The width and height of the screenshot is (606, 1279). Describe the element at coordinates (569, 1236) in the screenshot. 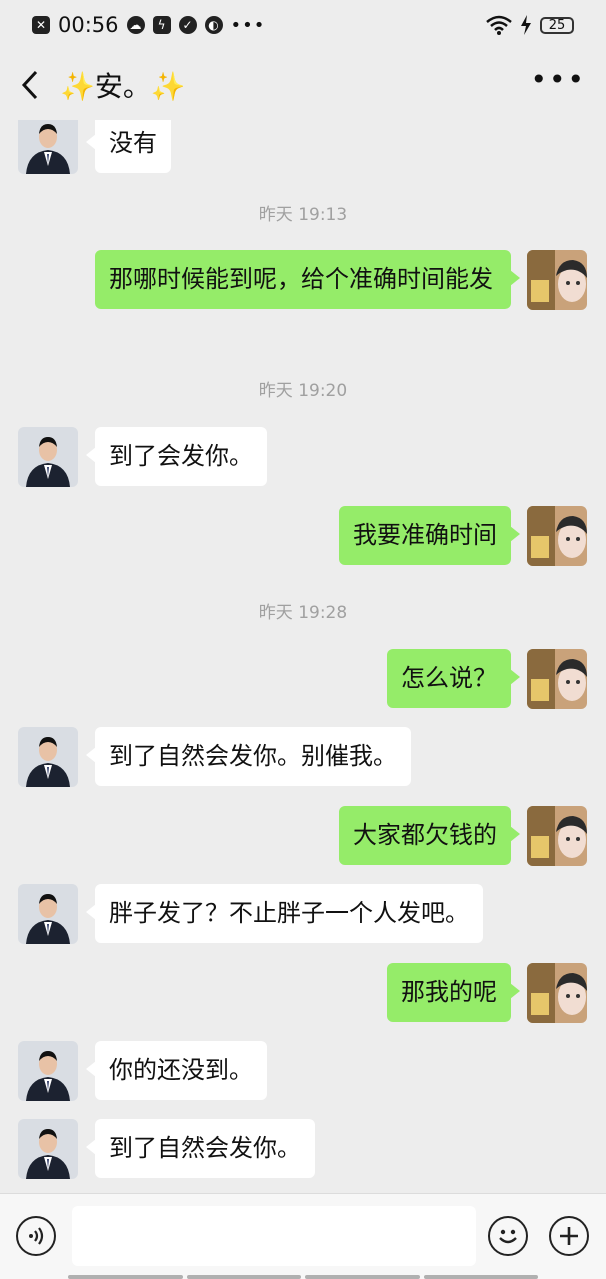

I see `add-icon` at that location.